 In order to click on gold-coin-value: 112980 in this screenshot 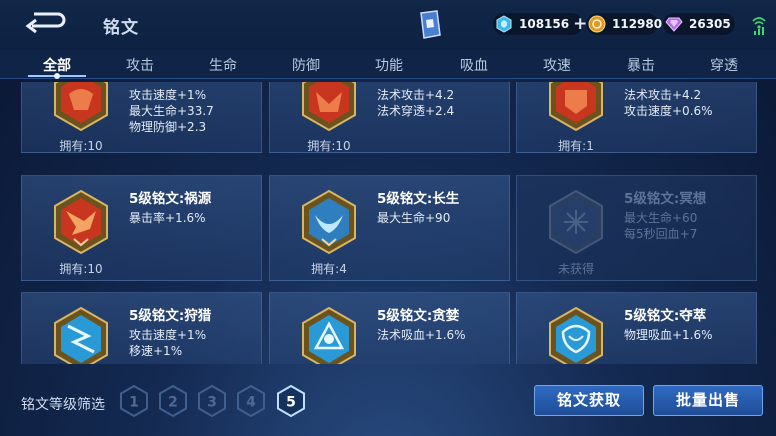, I will do `click(637, 24)`.